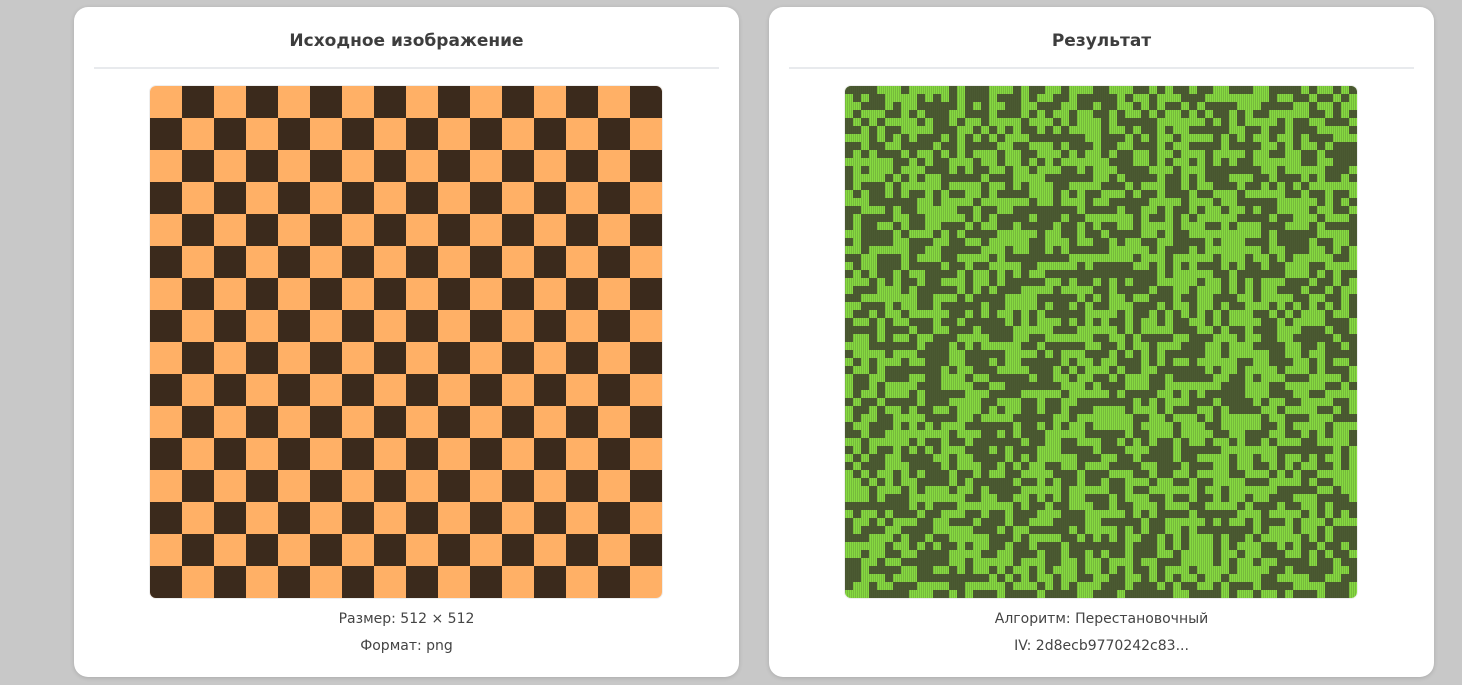 The image size is (1462, 685). I want to click on original-size-text: Размер: 512 × 512, so click(406, 619).